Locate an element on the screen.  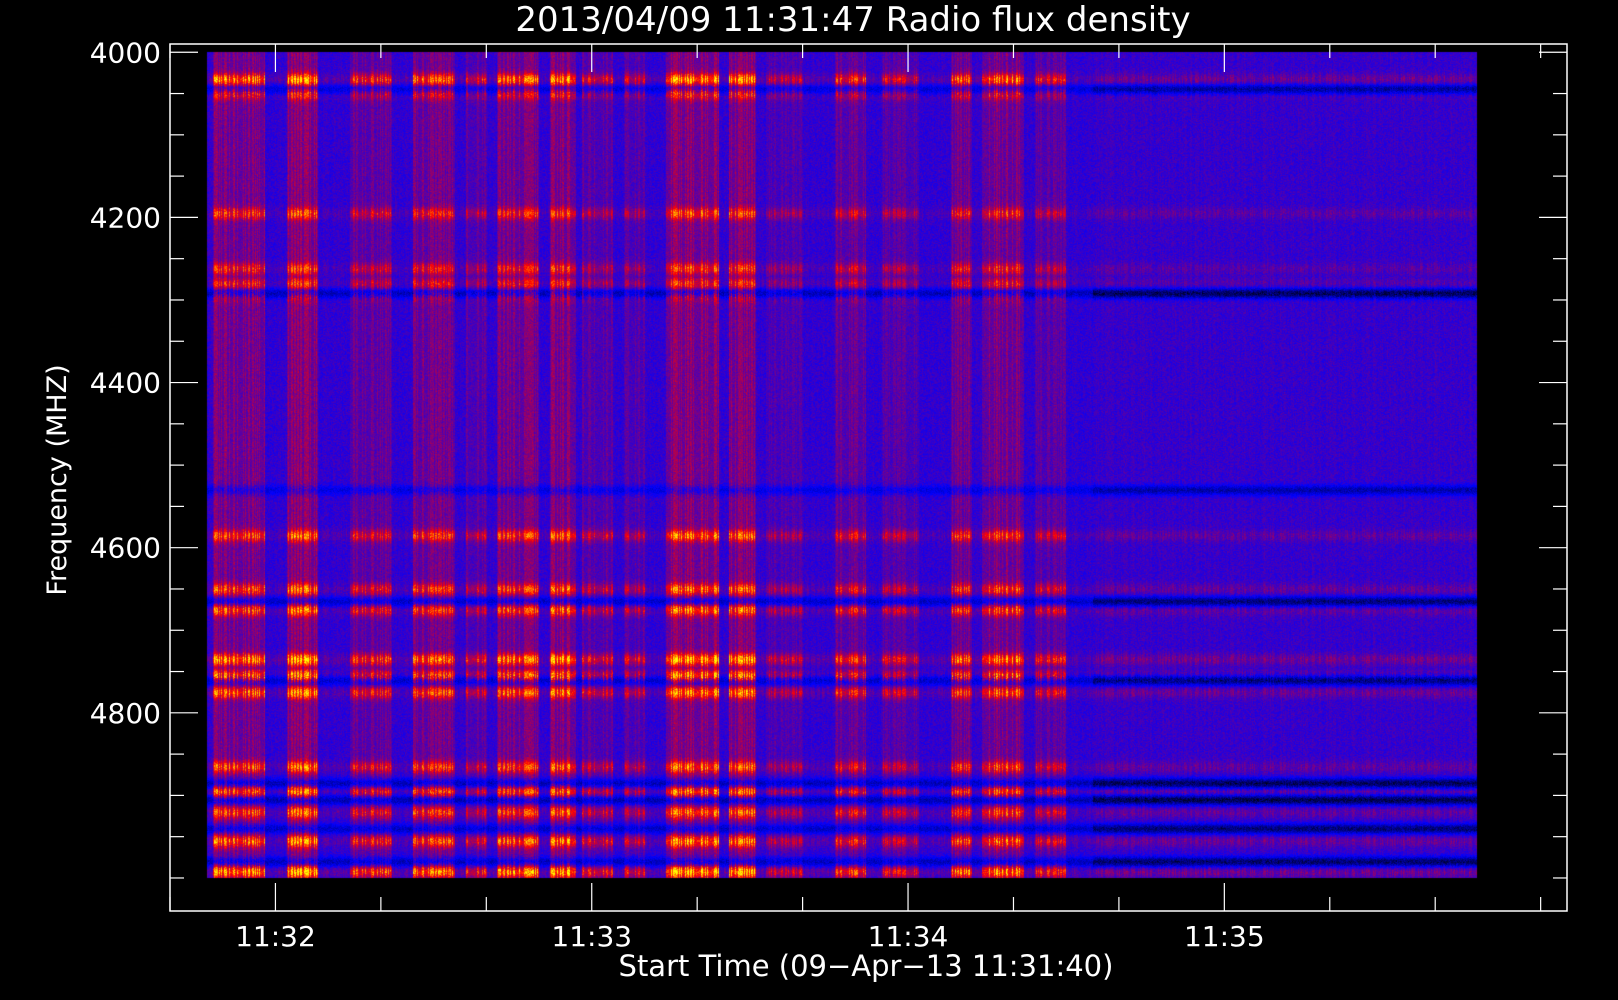
y-tick-label: 4600 is located at coordinates (125, 548).